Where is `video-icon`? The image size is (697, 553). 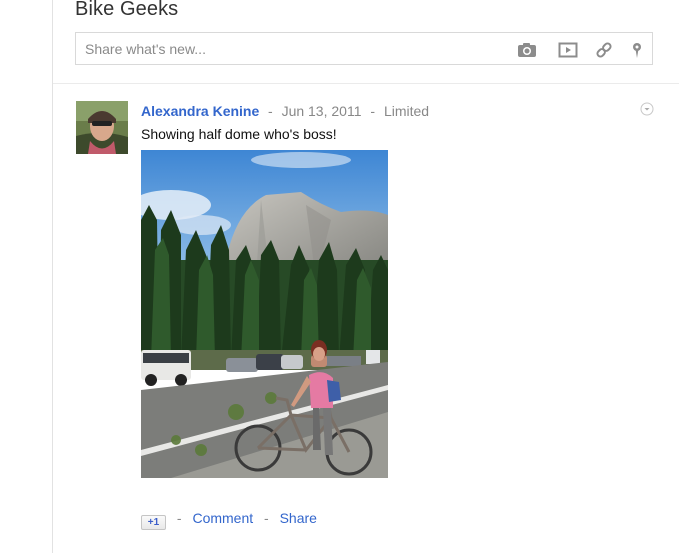
video-icon is located at coordinates (568, 50).